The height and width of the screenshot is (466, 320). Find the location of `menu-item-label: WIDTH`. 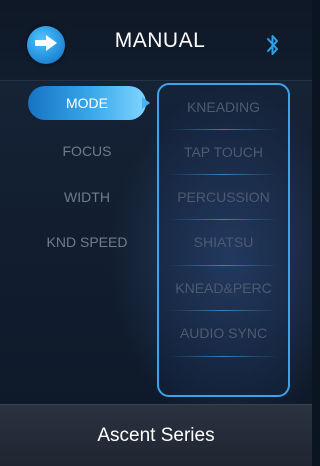

menu-item-label: WIDTH is located at coordinates (87, 197).